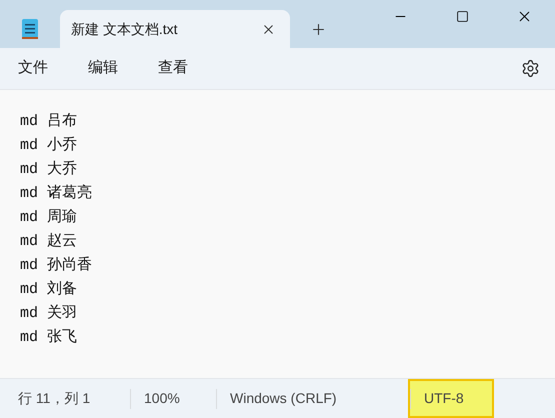  What do you see at coordinates (530, 68) in the screenshot?
I see `settings-icon` at bounding box center [530, 68].